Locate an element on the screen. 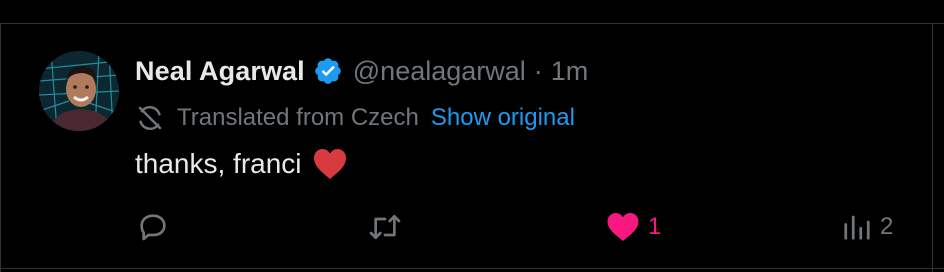  tweet-header: Neal Agarwal @nealagarwal · 1m is located at coordinates (361, 71).